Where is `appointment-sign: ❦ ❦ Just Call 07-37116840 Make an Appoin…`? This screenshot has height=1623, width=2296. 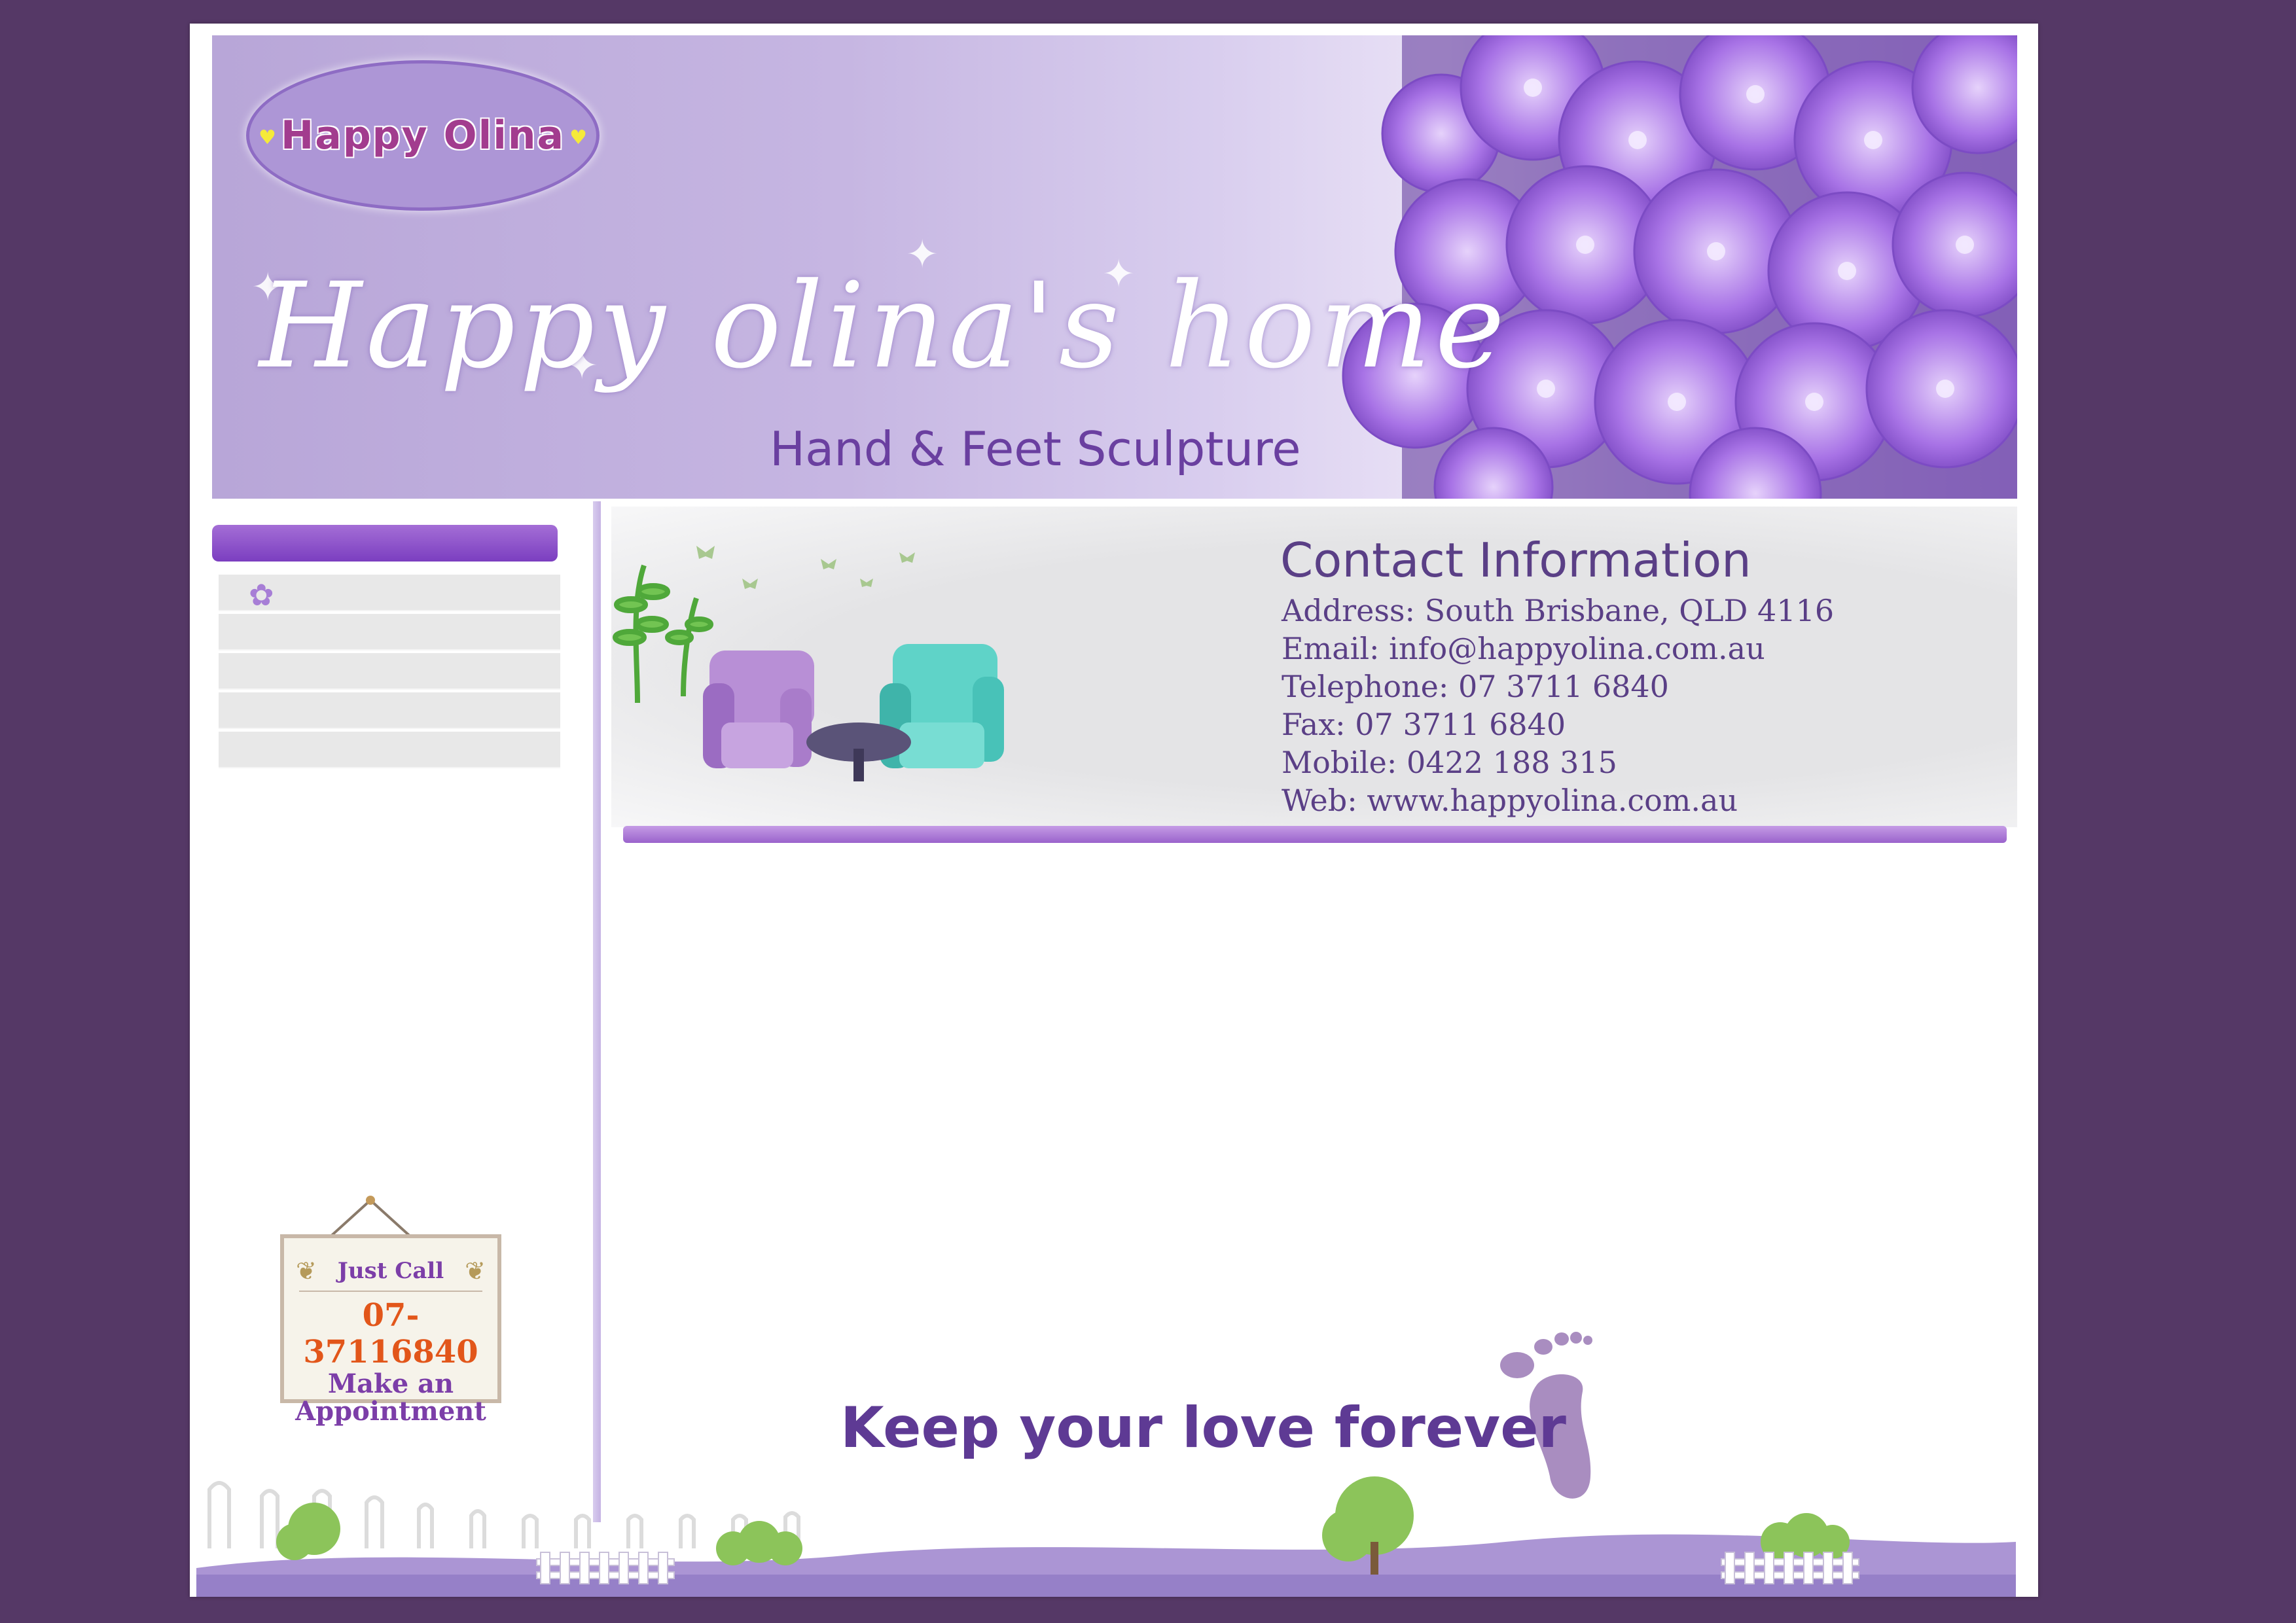 appointment-sign: ❦ ❦ Just Call 07-37116840 Make an Appoin… is located at coordinates (390, 1329).